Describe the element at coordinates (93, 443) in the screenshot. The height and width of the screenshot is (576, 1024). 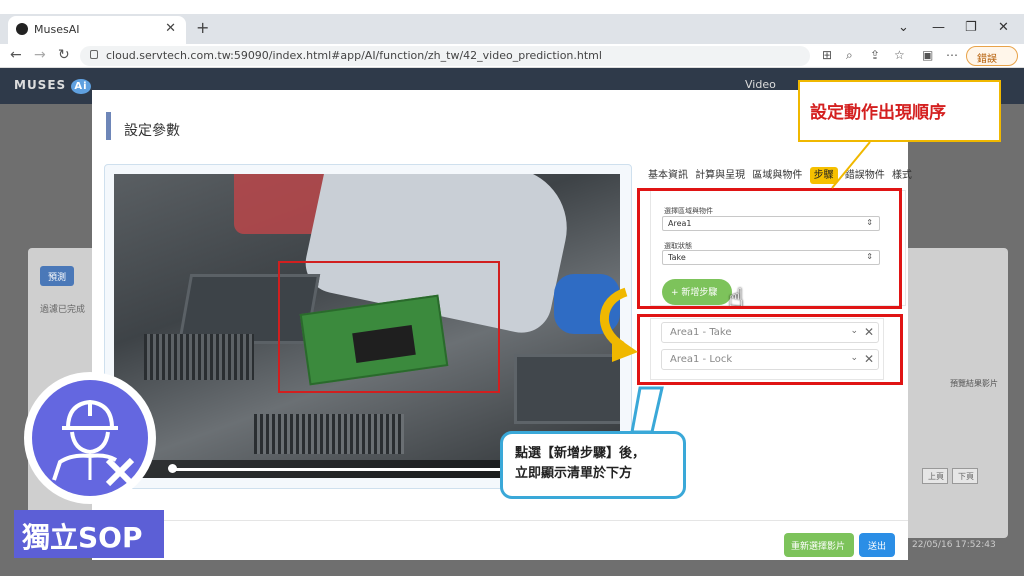
I see `worker-tool-icon` at that location.